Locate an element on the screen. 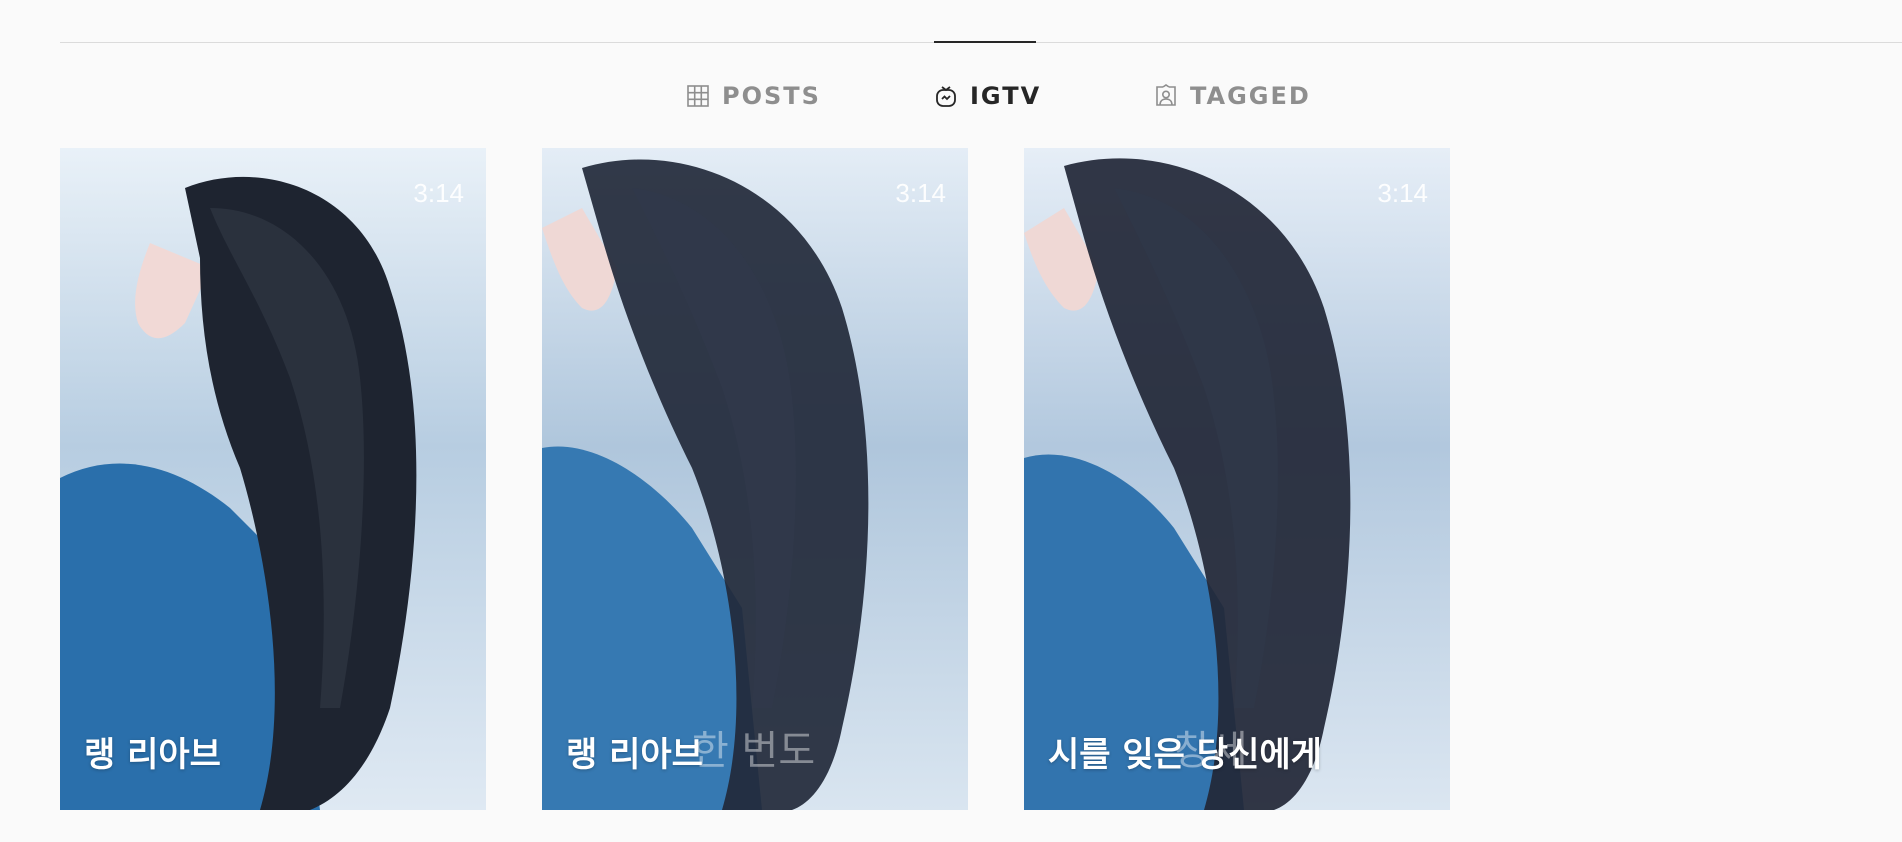 The image size is (1902, 842). tagged-icon is located at coordinates (1166, 96).